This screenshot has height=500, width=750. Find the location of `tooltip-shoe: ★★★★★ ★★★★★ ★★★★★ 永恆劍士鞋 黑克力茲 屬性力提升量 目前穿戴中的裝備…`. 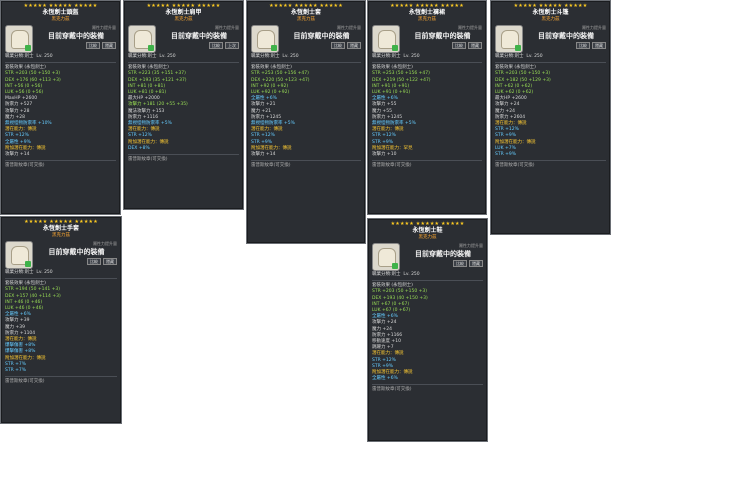

tooltip-shoe: ★★★★★ ★★★★★ ★★★★★ 永恆劍士鞋 黑克力茲 屬性力提升量 目前穿戴中的裝備… is located at coordinates (427, 330).